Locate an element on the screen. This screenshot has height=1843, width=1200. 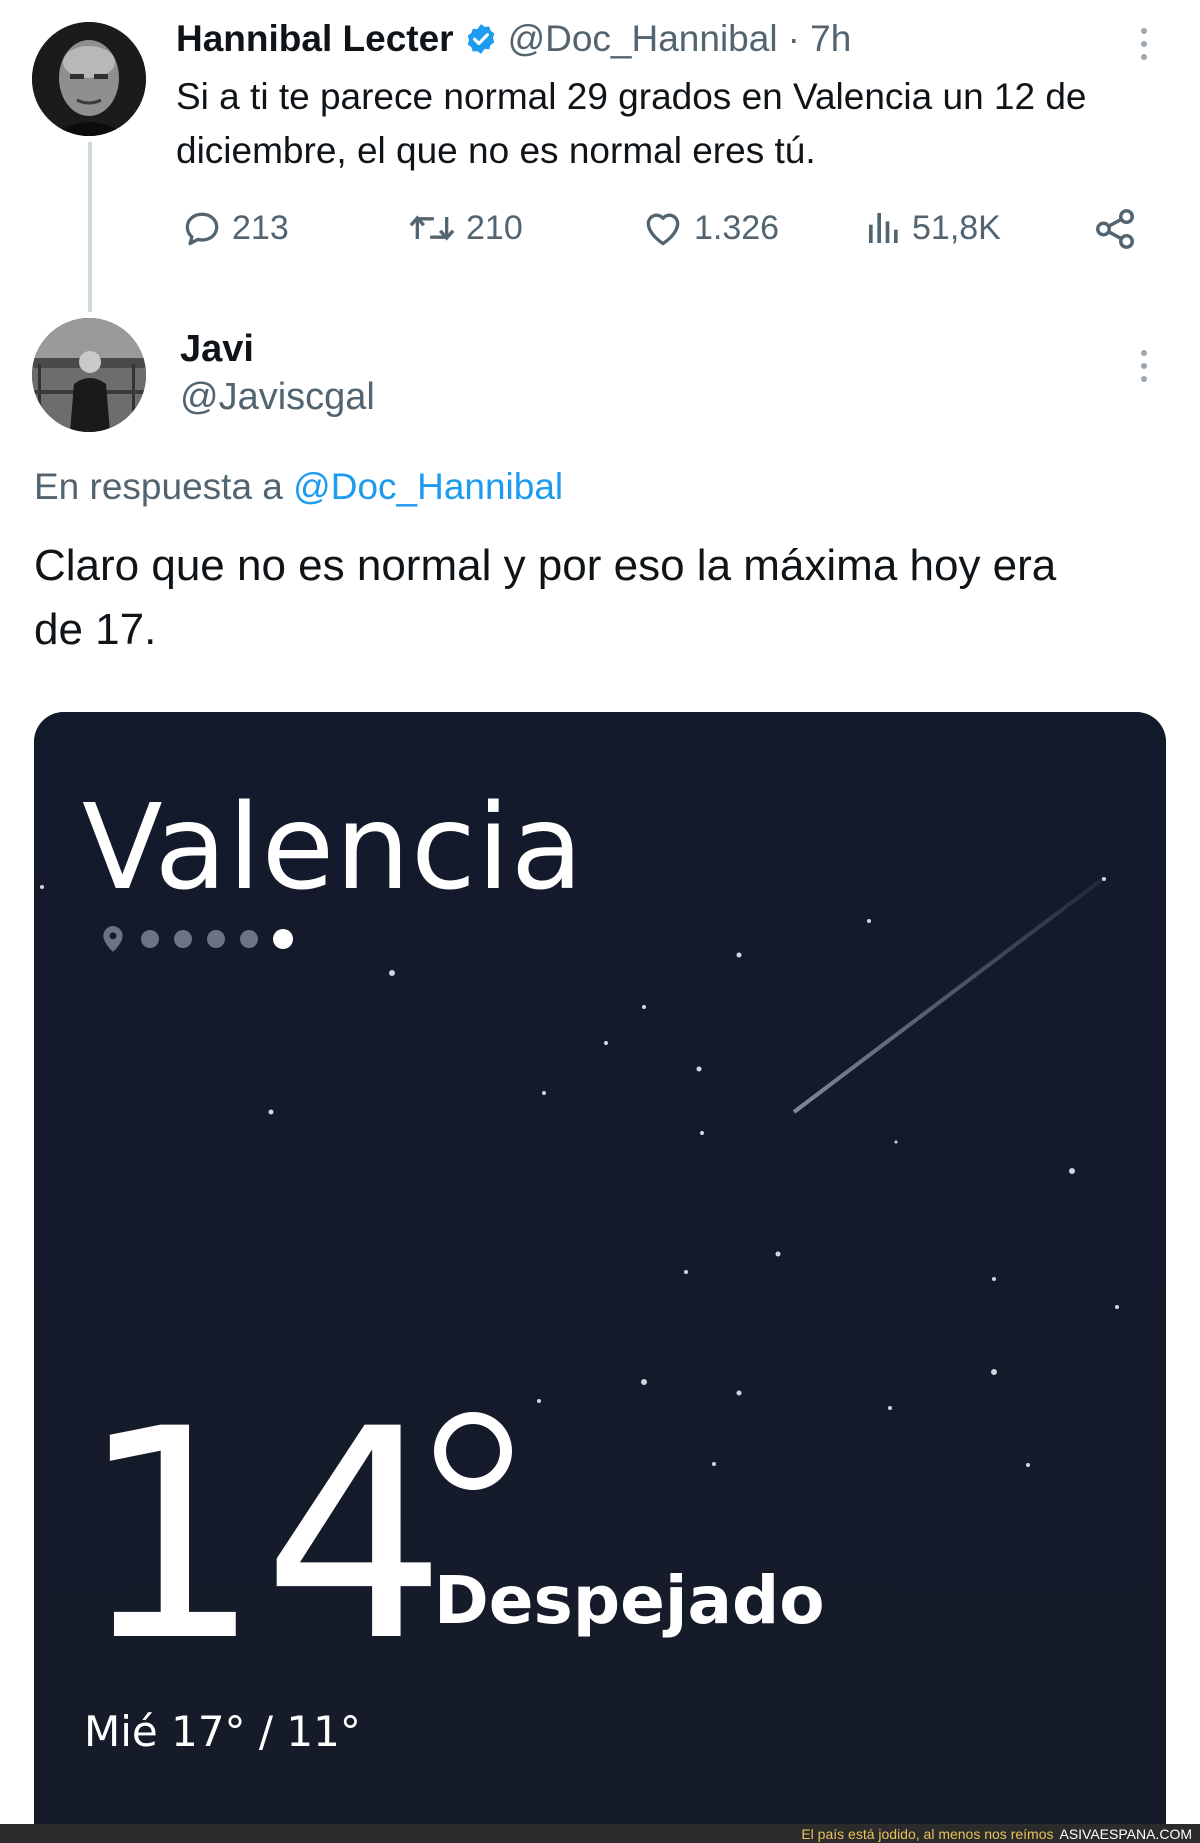
reply-context: En respuesta a @Doc_Hannibal is located at coordinates (298, 487).